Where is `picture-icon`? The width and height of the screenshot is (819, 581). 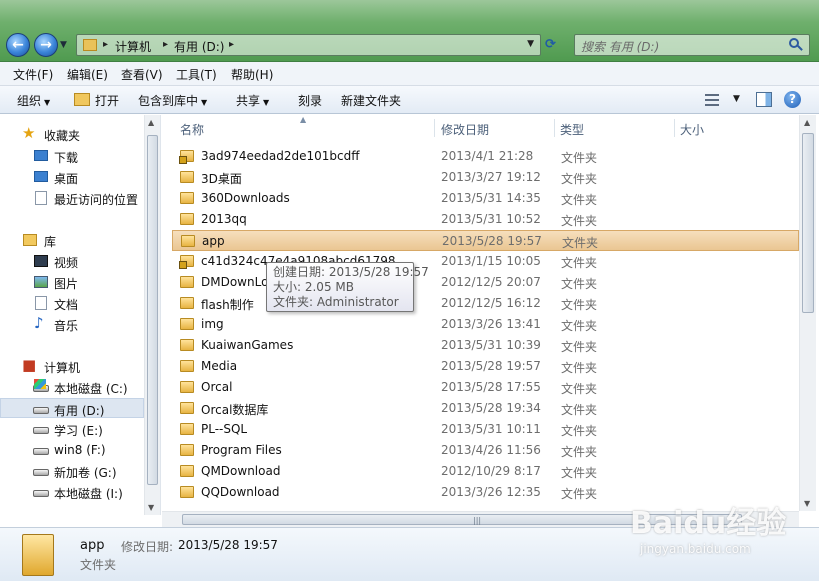 picture-icon is located at coordinates (41, 282).